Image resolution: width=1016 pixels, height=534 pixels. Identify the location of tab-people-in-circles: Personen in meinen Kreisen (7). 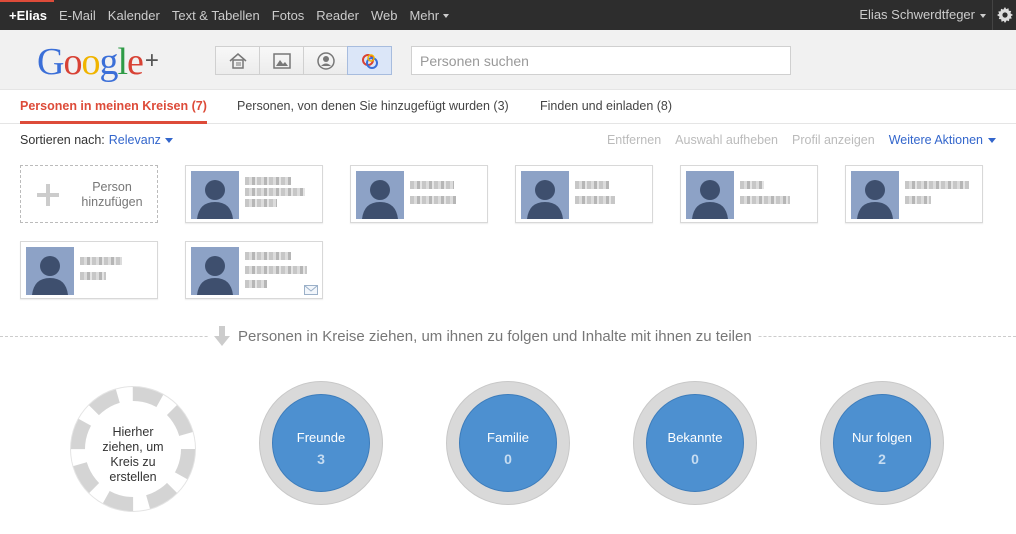
(113, 107).